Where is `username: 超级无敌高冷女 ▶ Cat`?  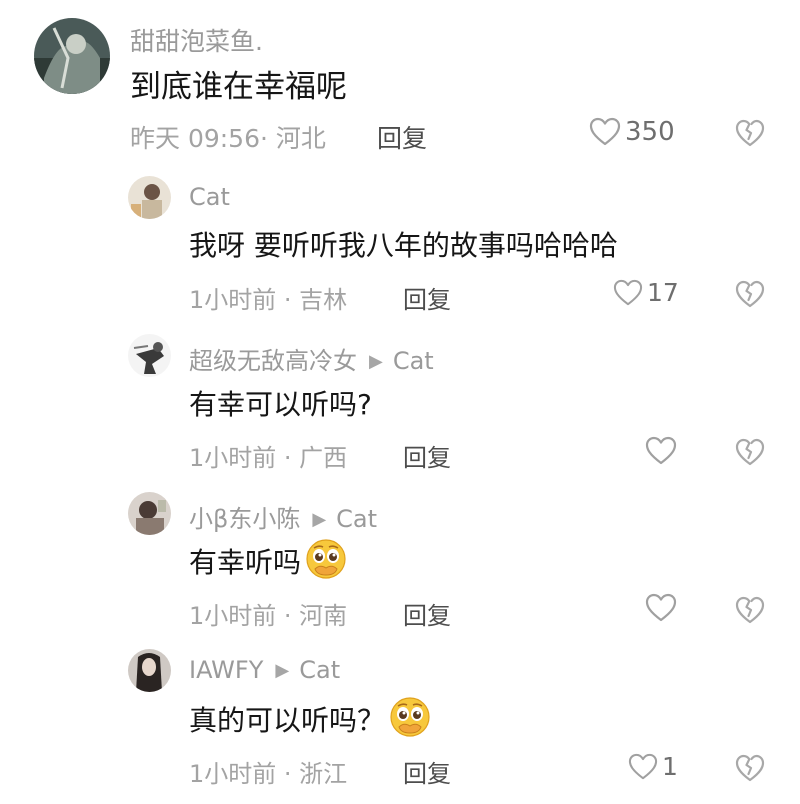 username: 超级无敌高冷女 ▶ Cat is located at coordinates (311, 358).